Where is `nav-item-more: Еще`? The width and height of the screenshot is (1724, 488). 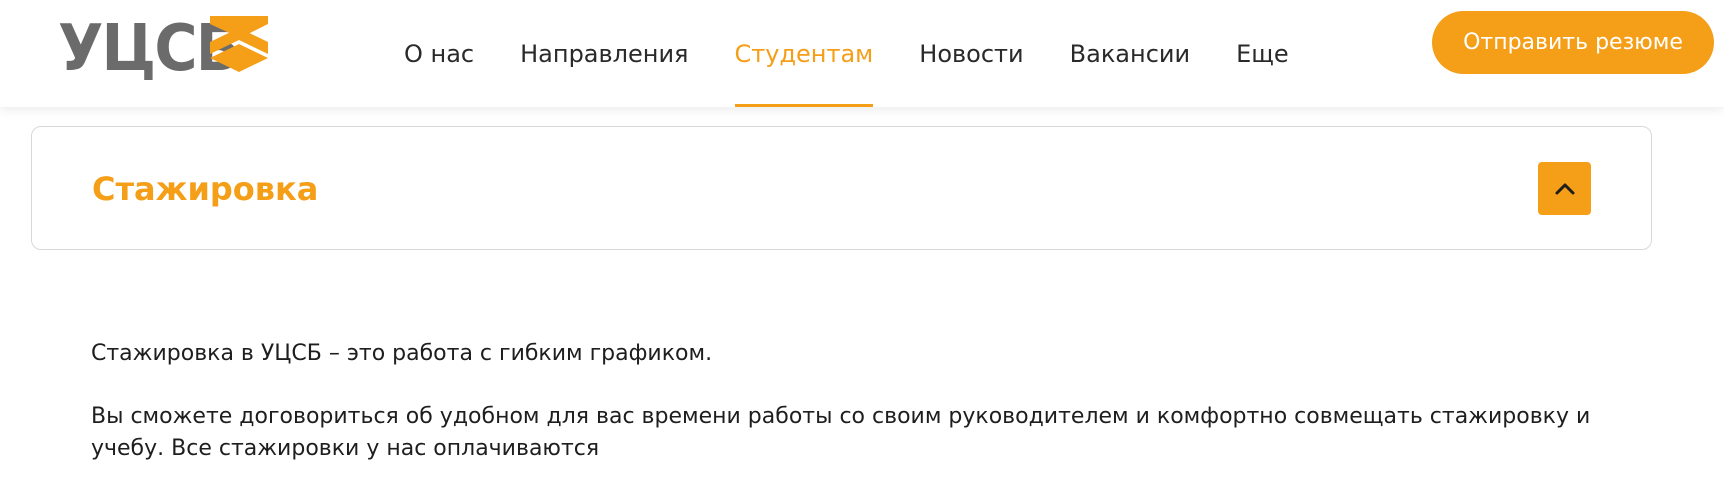 nav-item-more: Еще is located at coordinates (1262, 53).